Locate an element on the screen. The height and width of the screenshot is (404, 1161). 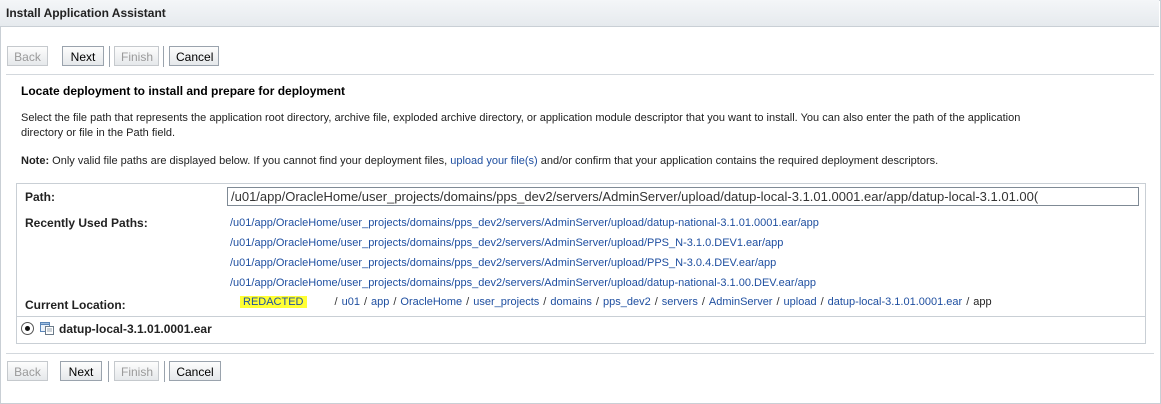
crumb-link: servers is located at coordinates (680, 302).